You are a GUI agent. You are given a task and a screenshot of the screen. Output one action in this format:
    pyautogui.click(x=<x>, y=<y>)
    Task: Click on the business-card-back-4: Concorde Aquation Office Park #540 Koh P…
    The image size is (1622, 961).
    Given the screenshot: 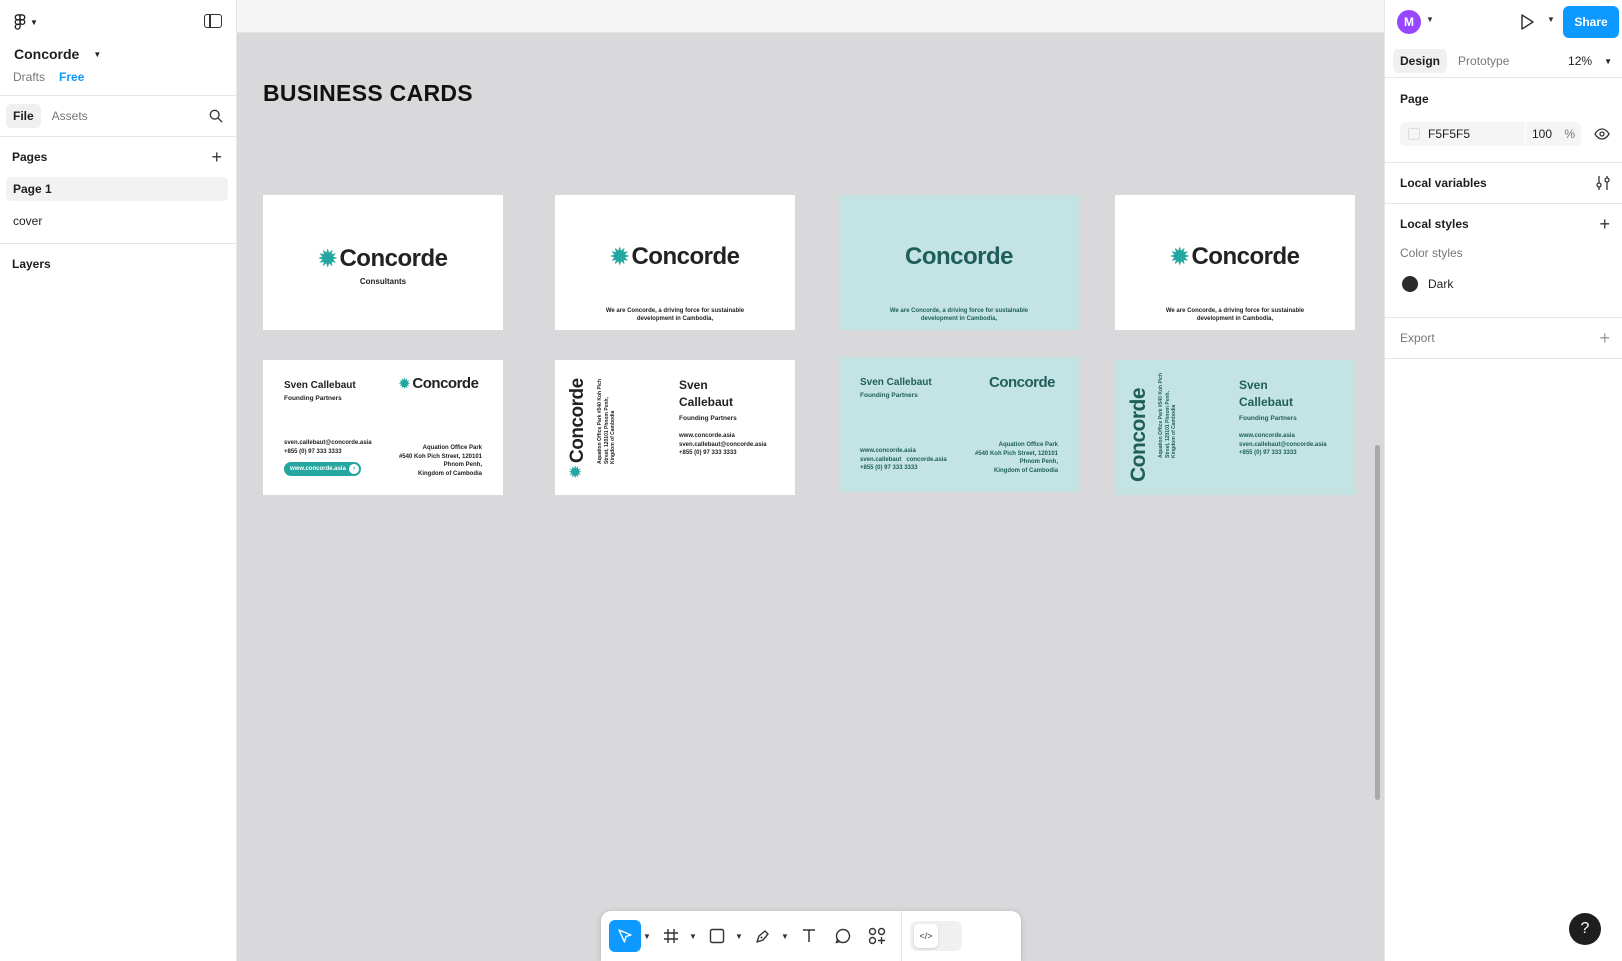 What is the action you would take?
    pyautogui.click(x=1235, y=427)
    